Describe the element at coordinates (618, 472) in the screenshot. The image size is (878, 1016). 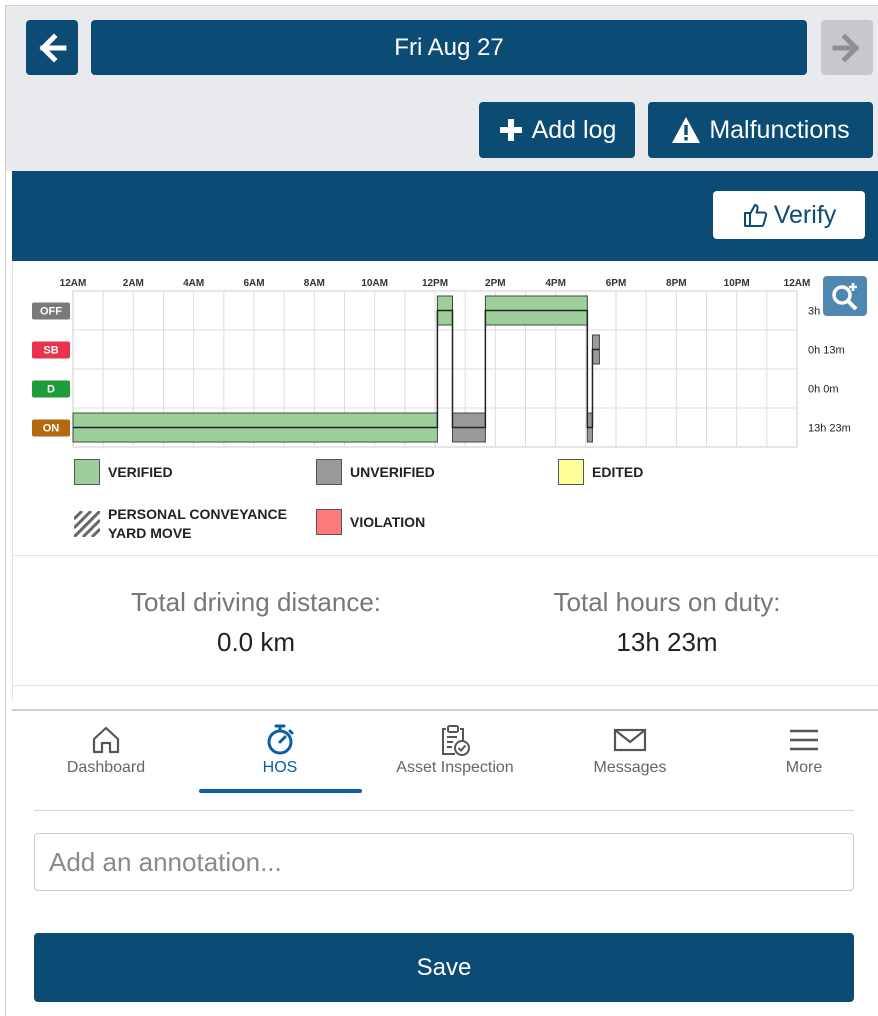
I see `legend-edited-label: EDITED` at that location.